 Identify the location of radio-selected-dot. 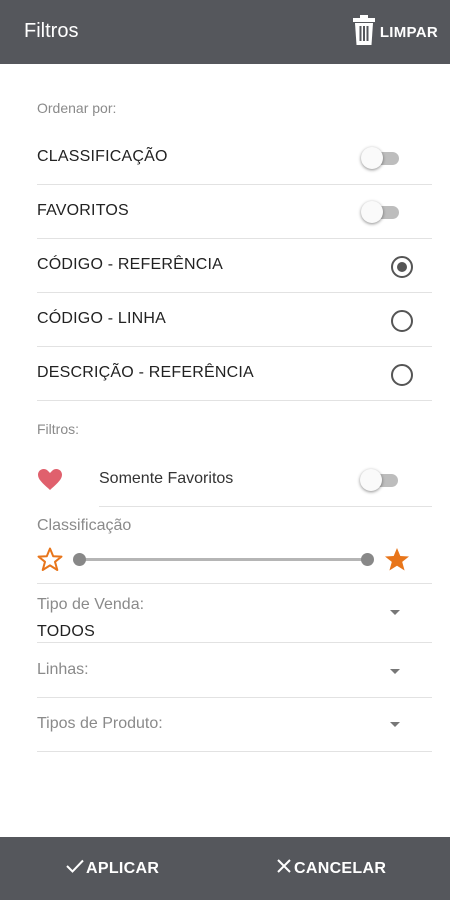
(402, 267).